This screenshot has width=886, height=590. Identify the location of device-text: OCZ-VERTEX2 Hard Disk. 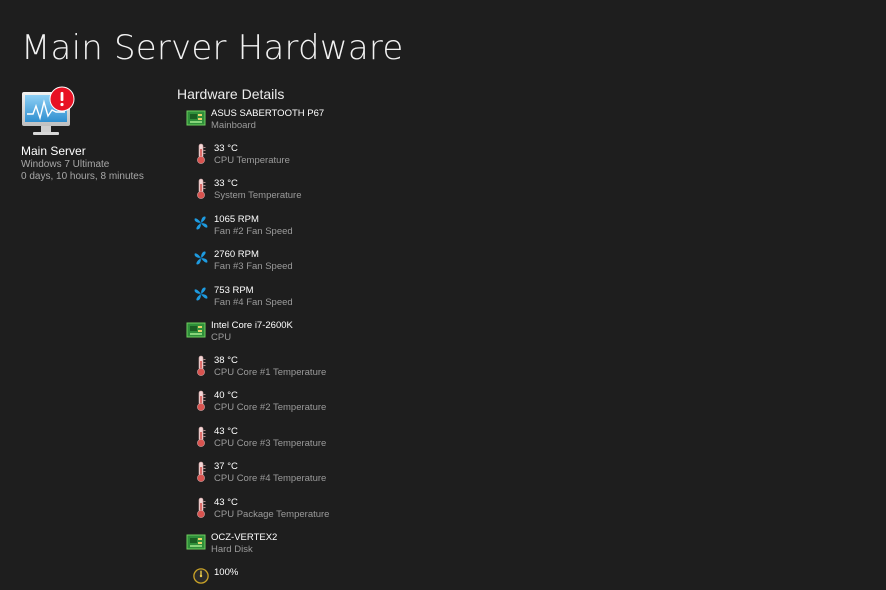
(244, 544).